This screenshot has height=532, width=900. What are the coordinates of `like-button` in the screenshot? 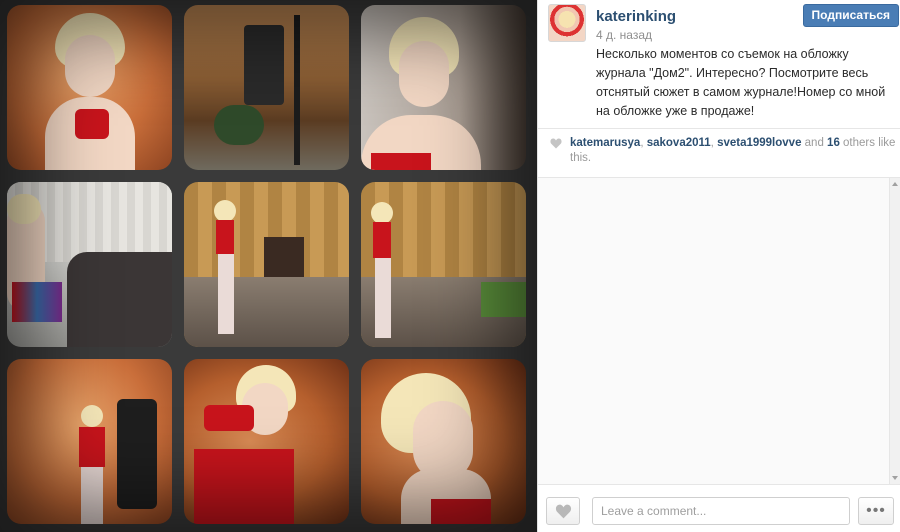 It's located at (563, 511).